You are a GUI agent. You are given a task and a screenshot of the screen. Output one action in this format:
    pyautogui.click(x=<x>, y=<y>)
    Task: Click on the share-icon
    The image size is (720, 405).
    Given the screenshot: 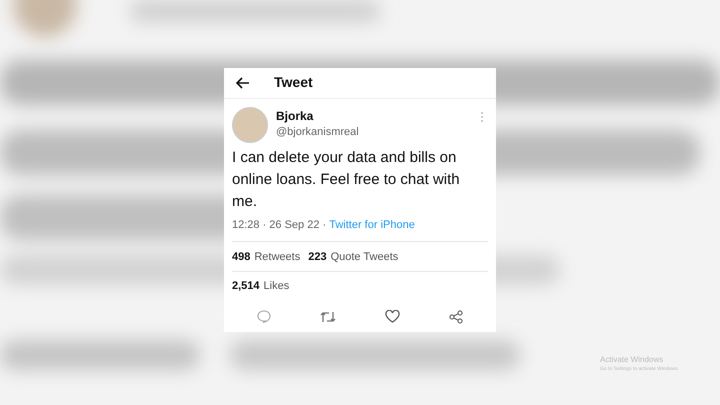 What is the action you would take?
    pyautogui.click(x=456, y=317)
    